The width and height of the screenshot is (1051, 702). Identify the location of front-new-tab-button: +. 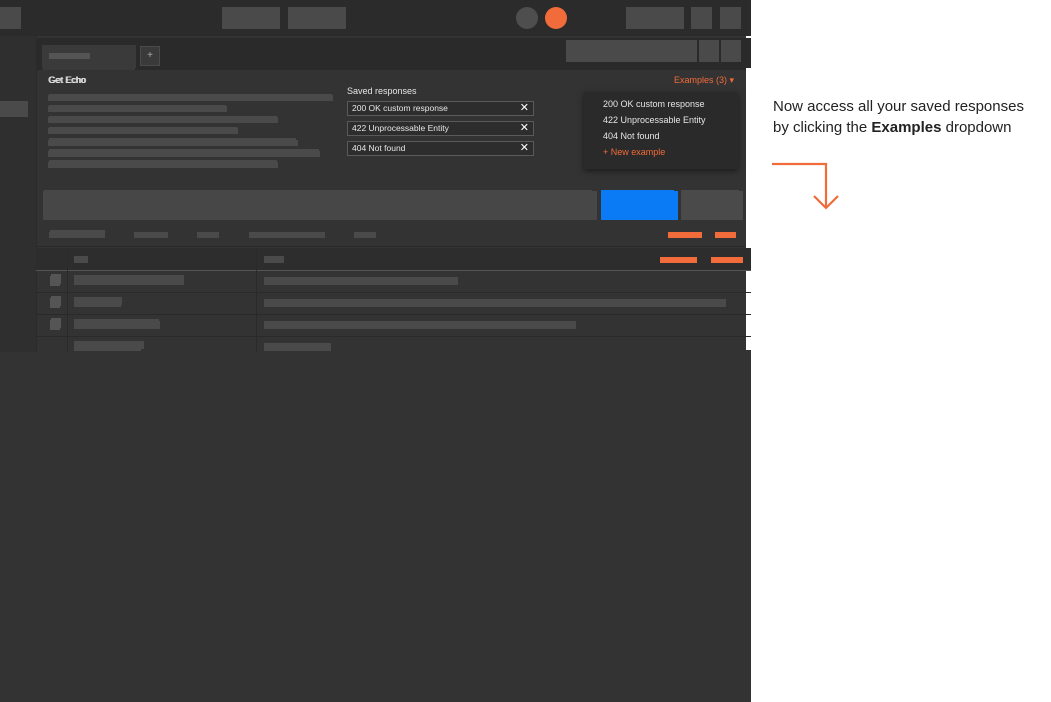
(150, 56).